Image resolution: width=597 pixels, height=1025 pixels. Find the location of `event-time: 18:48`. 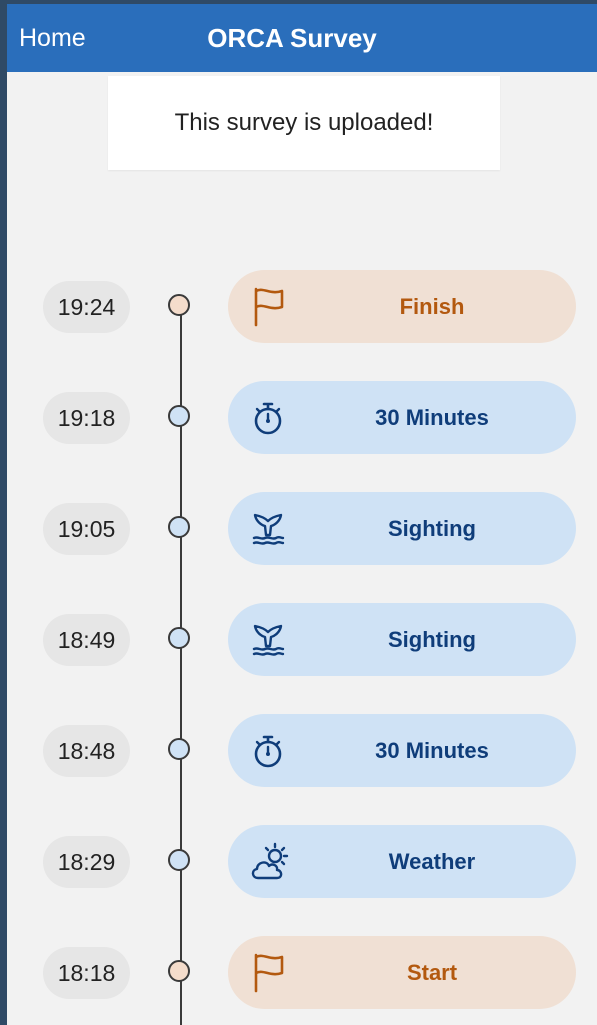

event-time: 18:48 is located at coordinates (86, 751).